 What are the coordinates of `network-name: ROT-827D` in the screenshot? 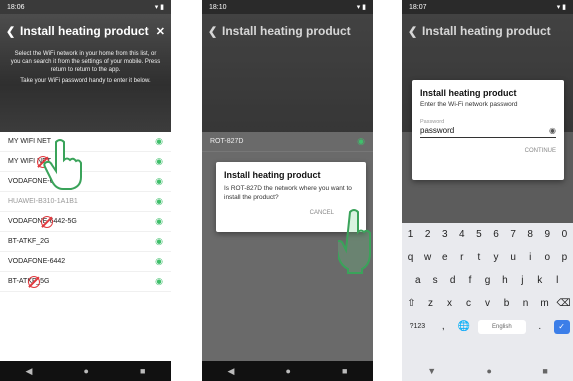 It's located at (227, 141).